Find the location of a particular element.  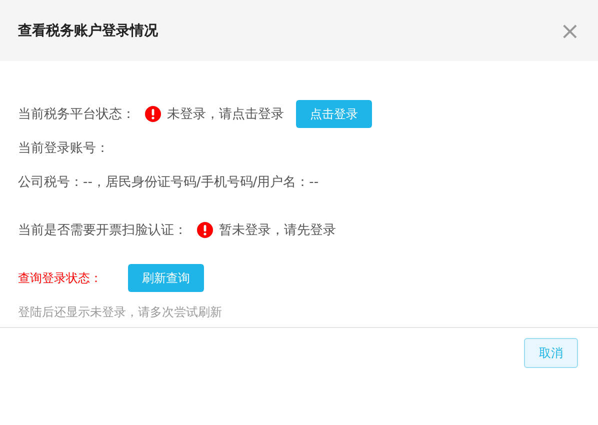

refresh-button: 刷新查询 is located at coordinates (166, 278).